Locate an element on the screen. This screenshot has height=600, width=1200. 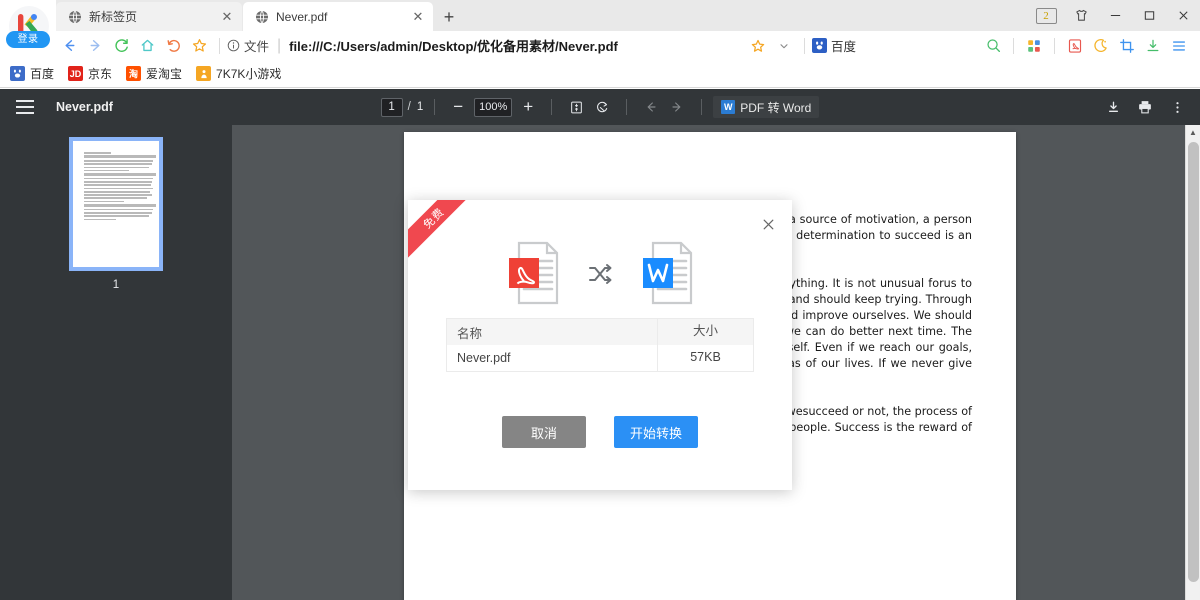
pdf-toolbar-right is located at coordinates (1145, 107).